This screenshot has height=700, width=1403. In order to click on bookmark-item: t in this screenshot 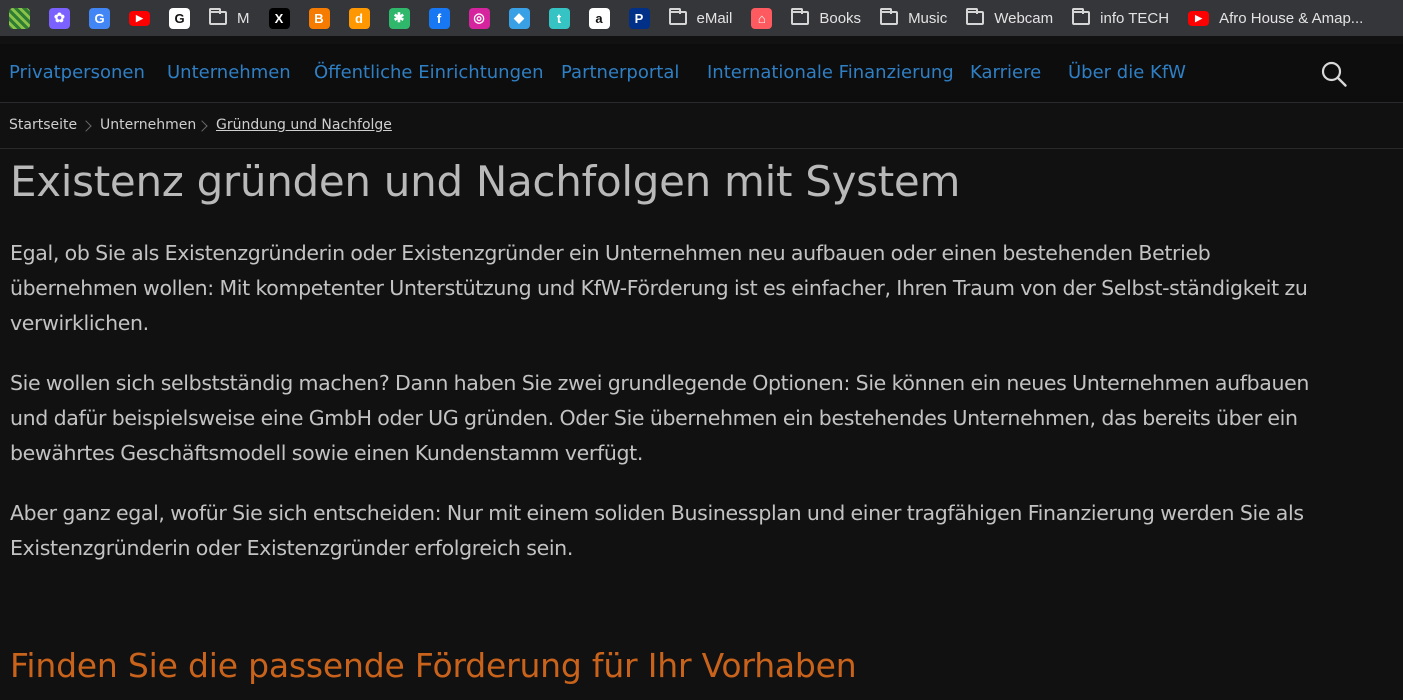, I will do `click(564, 18)`.